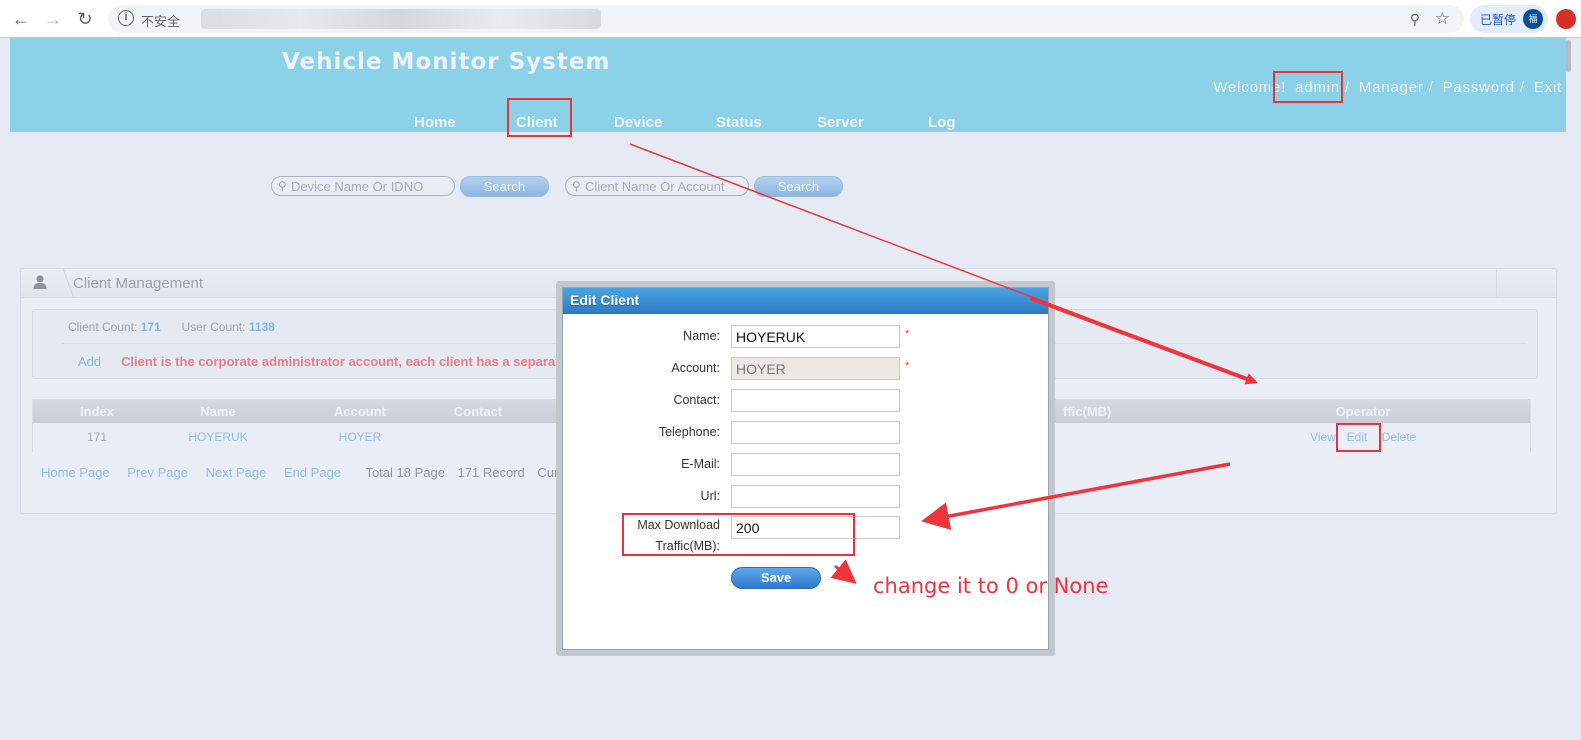  I want to click on email-input, so click(815, 464).